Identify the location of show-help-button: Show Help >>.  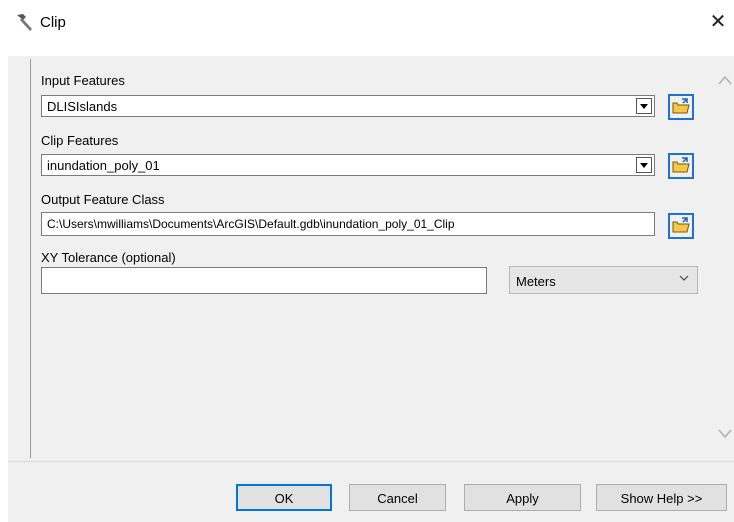
(661, 497).